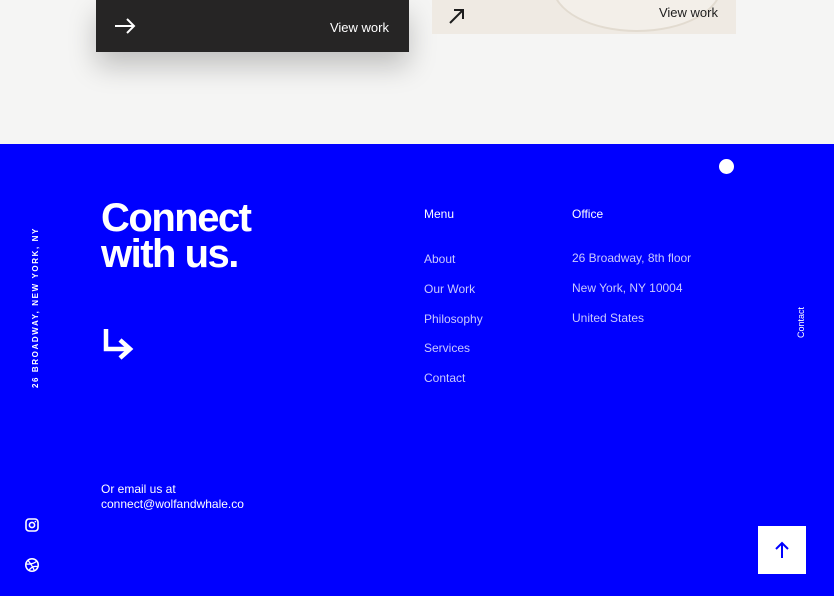 The width and height of the screenshot is (834, 596). Describe the element at coordinates (453, 297) in the screenshot. I see `menu-item-our-work: Our Work` at that location.